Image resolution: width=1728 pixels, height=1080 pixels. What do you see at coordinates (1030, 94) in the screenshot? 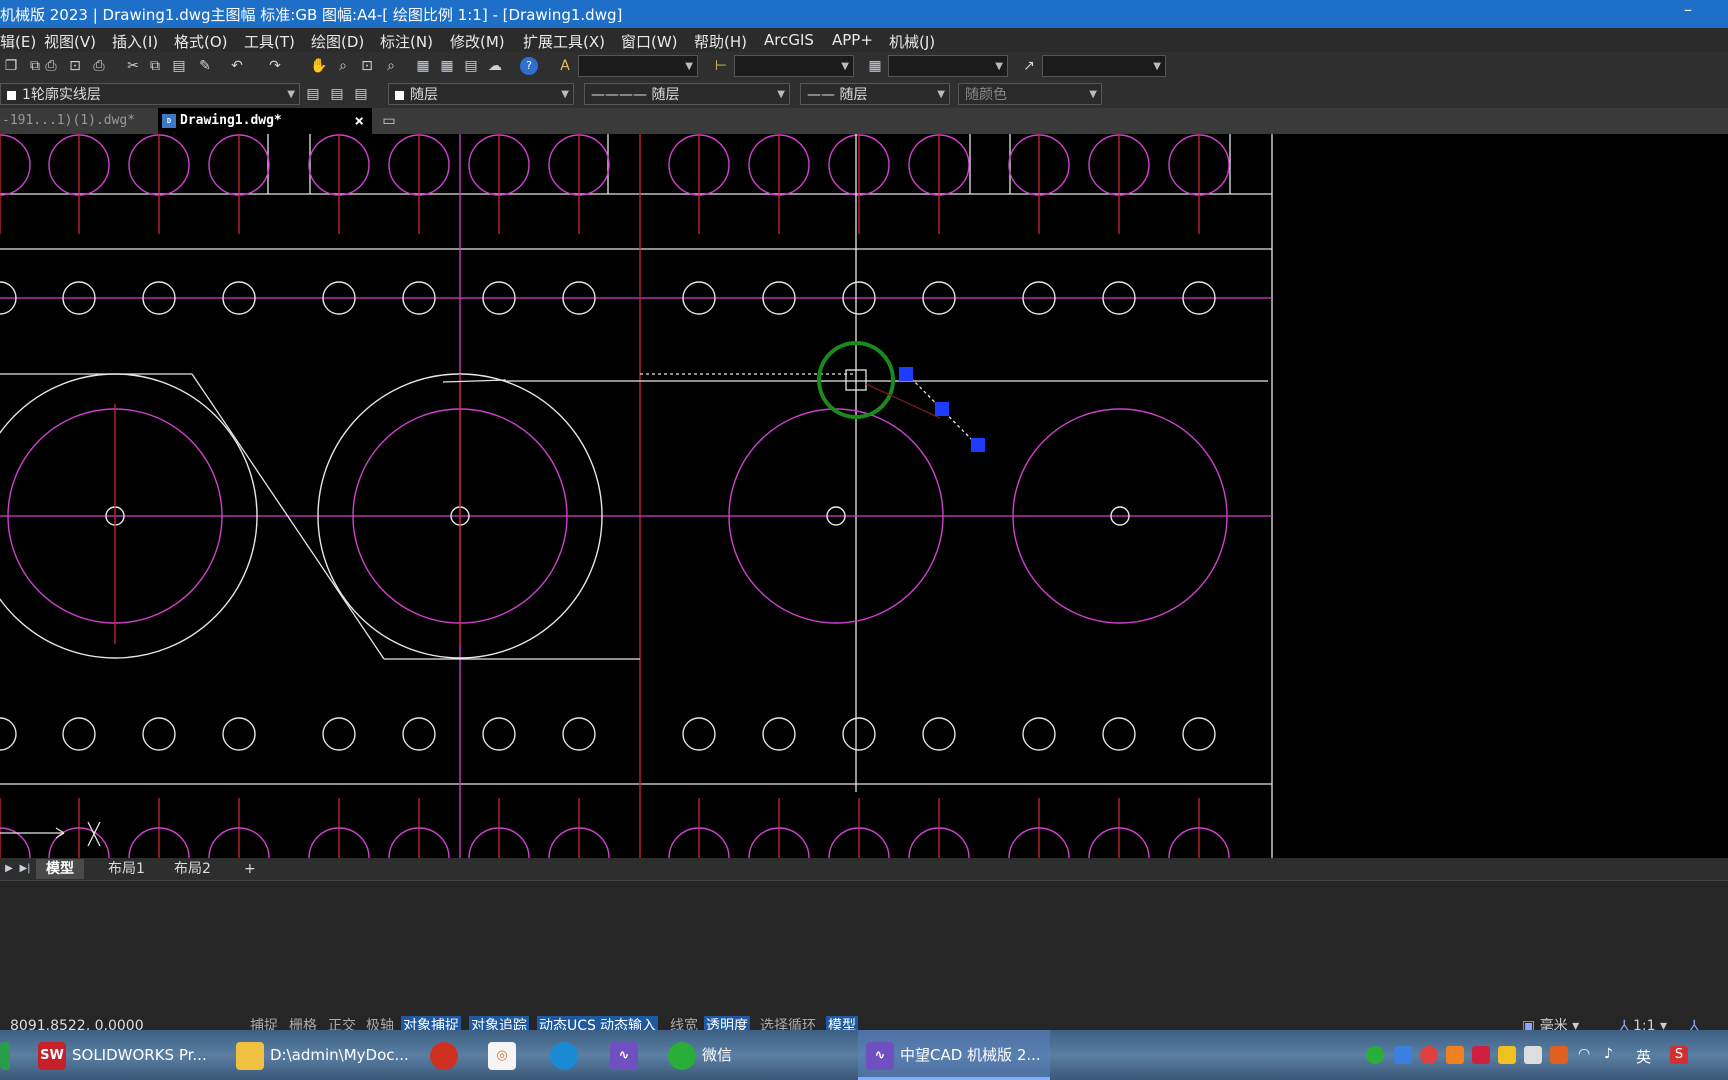
I see `plotstyle-combo: 随颜色 ▼` at bounding box center [1030, 94].